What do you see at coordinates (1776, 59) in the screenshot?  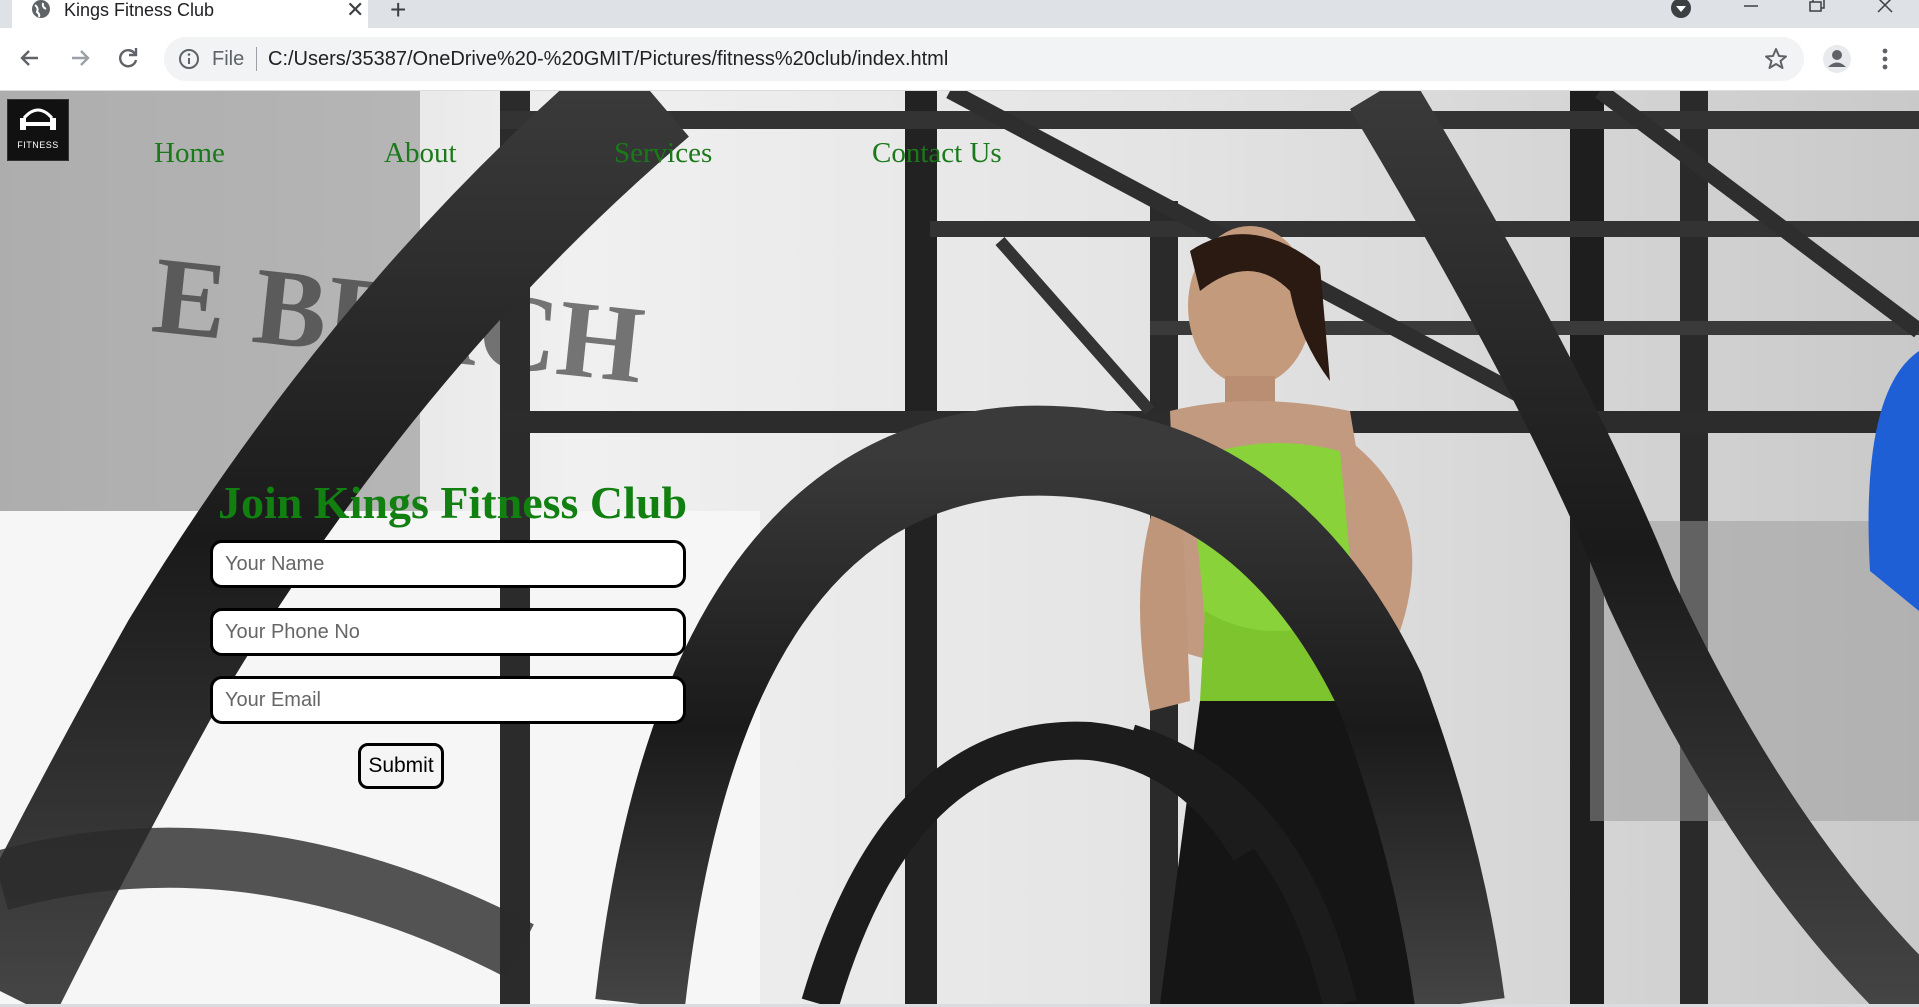 I see `bookmark-star-icon` at bounding box center [1776, 59].